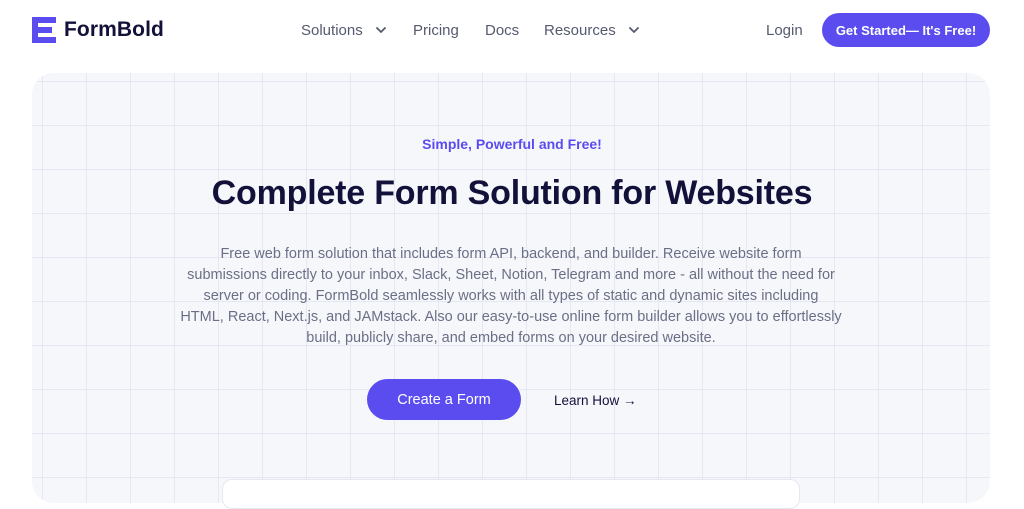 The width and height of the screenshot is (1024, 509). I want to click on create-form-button: Create a Form, so click(444, 399).